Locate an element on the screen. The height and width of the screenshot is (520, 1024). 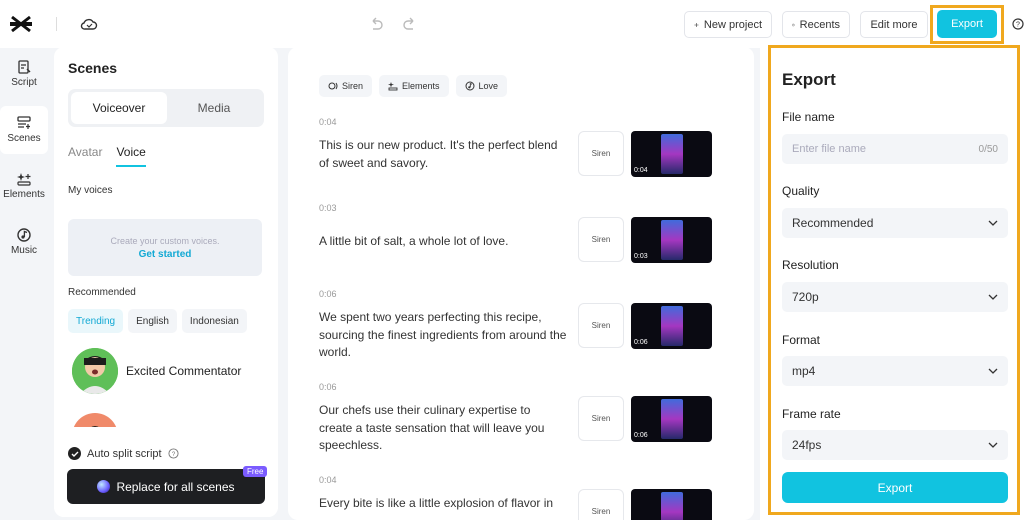
voice-sub-tabs: Avatar Voice is located at coordinates (107, 156).